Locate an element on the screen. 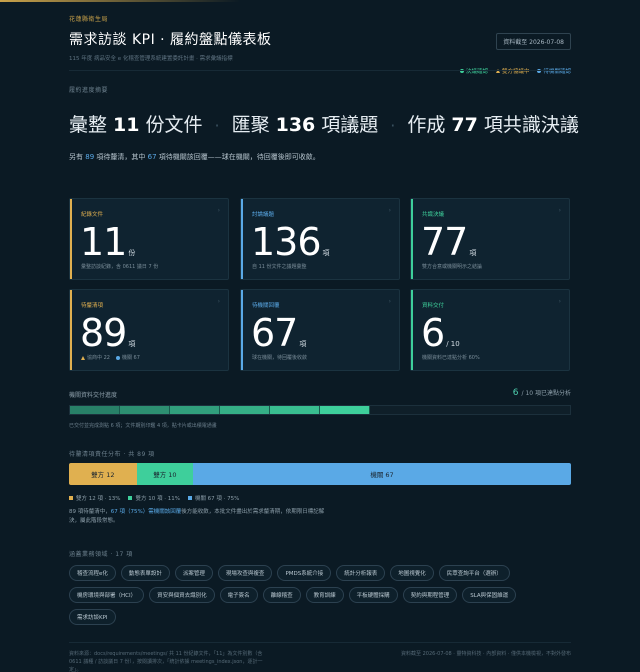 This screenshot has height=672, width=640. card-number: 77 is located at coordinates (444, 242).